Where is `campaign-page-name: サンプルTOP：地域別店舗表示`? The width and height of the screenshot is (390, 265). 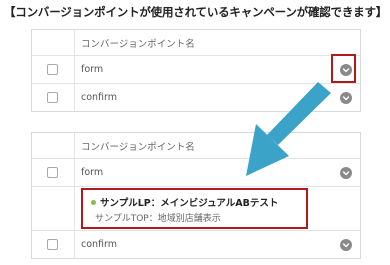
campaign-page-name: サンプルTOP：地域別店舗表示 is located at coordinates (158, 219).